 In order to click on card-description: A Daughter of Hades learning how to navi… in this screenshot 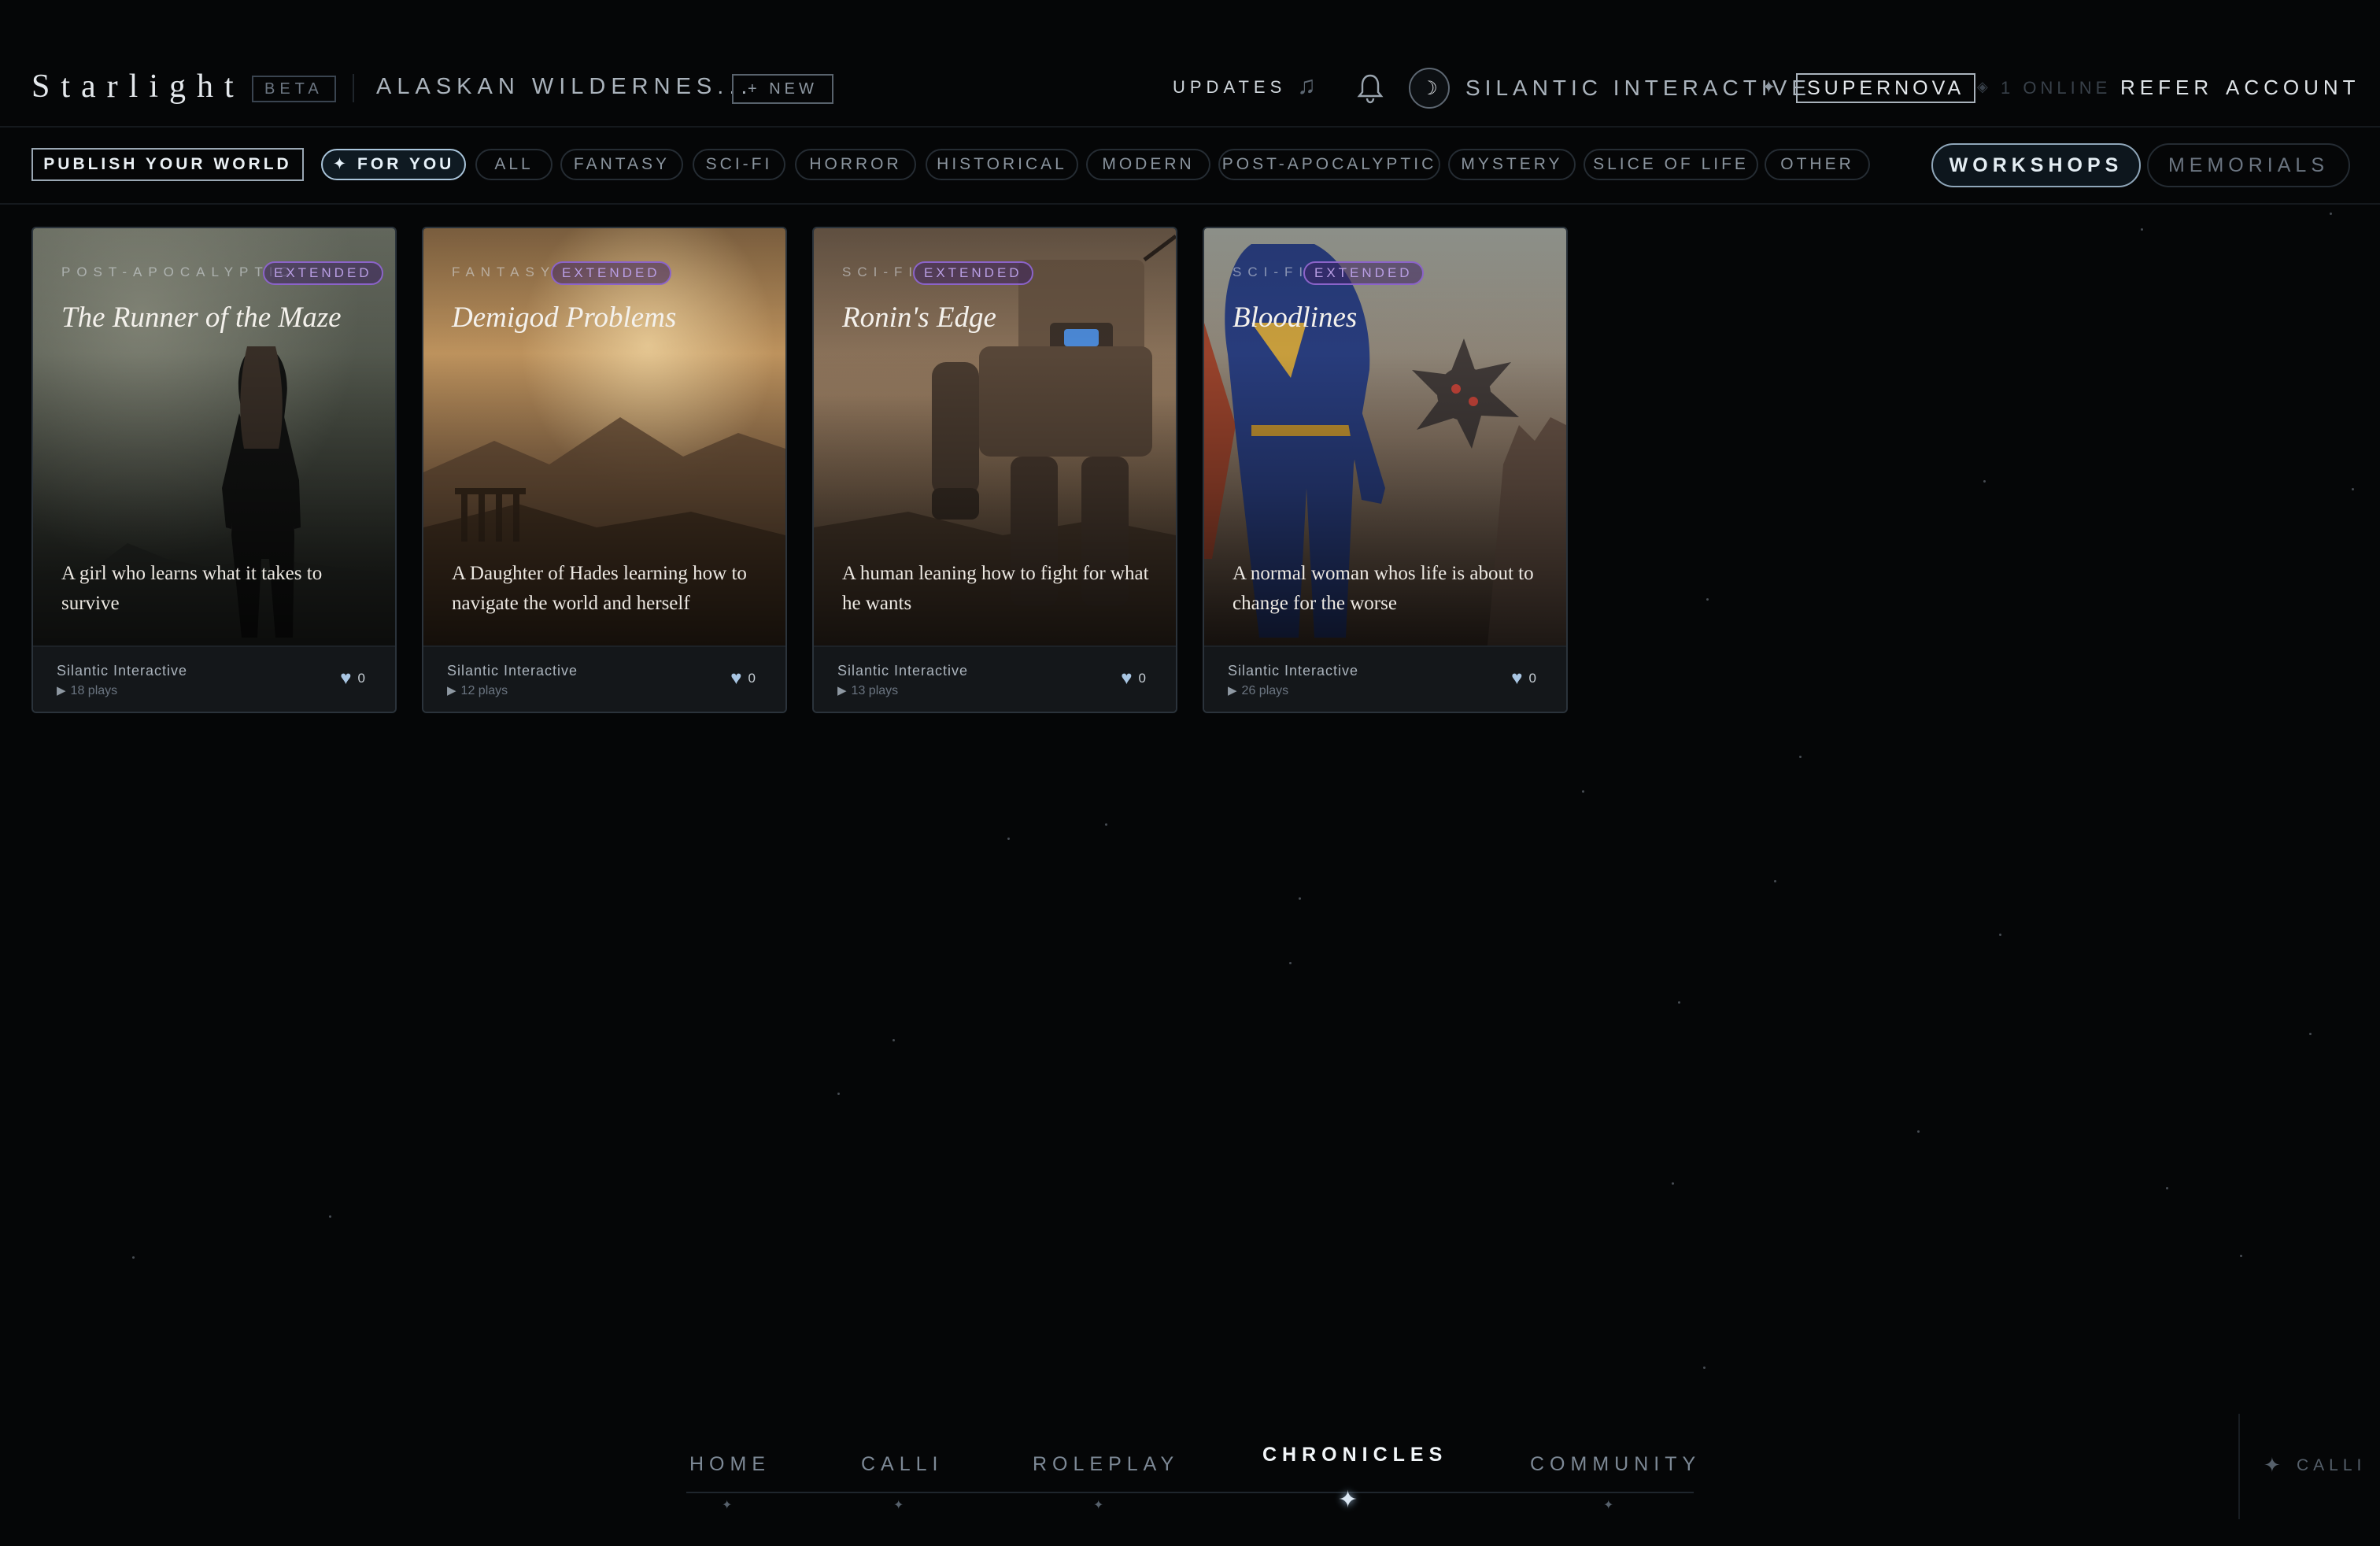, I will do `click(599, 588)`.